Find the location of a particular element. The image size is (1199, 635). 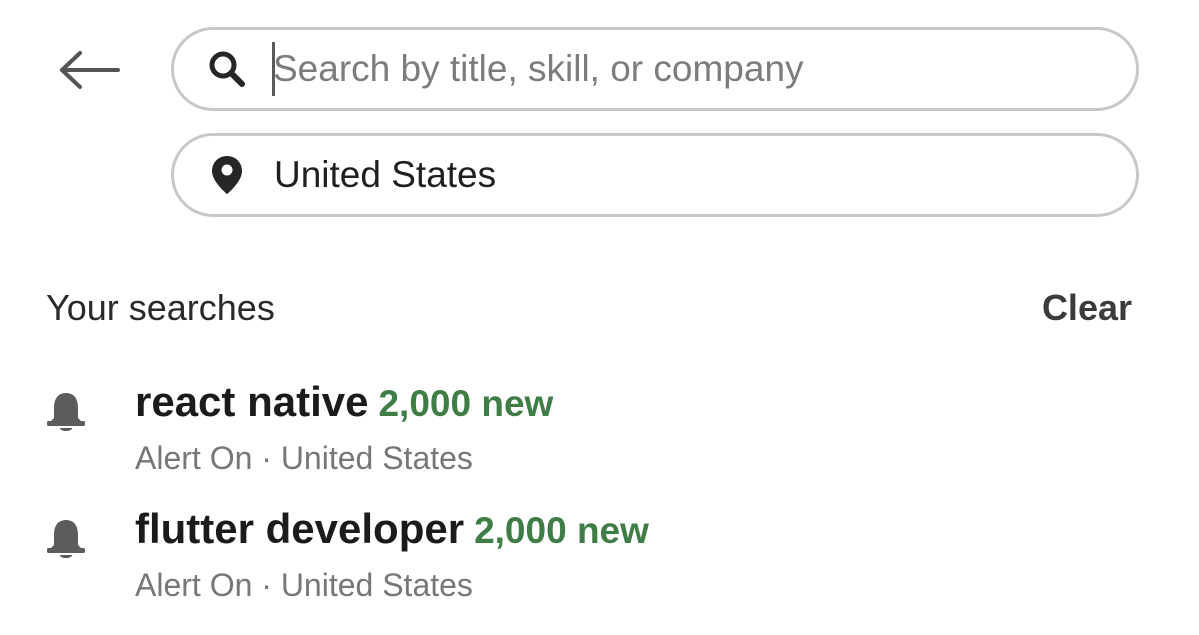

search-field is located at coordinates (655, 69).